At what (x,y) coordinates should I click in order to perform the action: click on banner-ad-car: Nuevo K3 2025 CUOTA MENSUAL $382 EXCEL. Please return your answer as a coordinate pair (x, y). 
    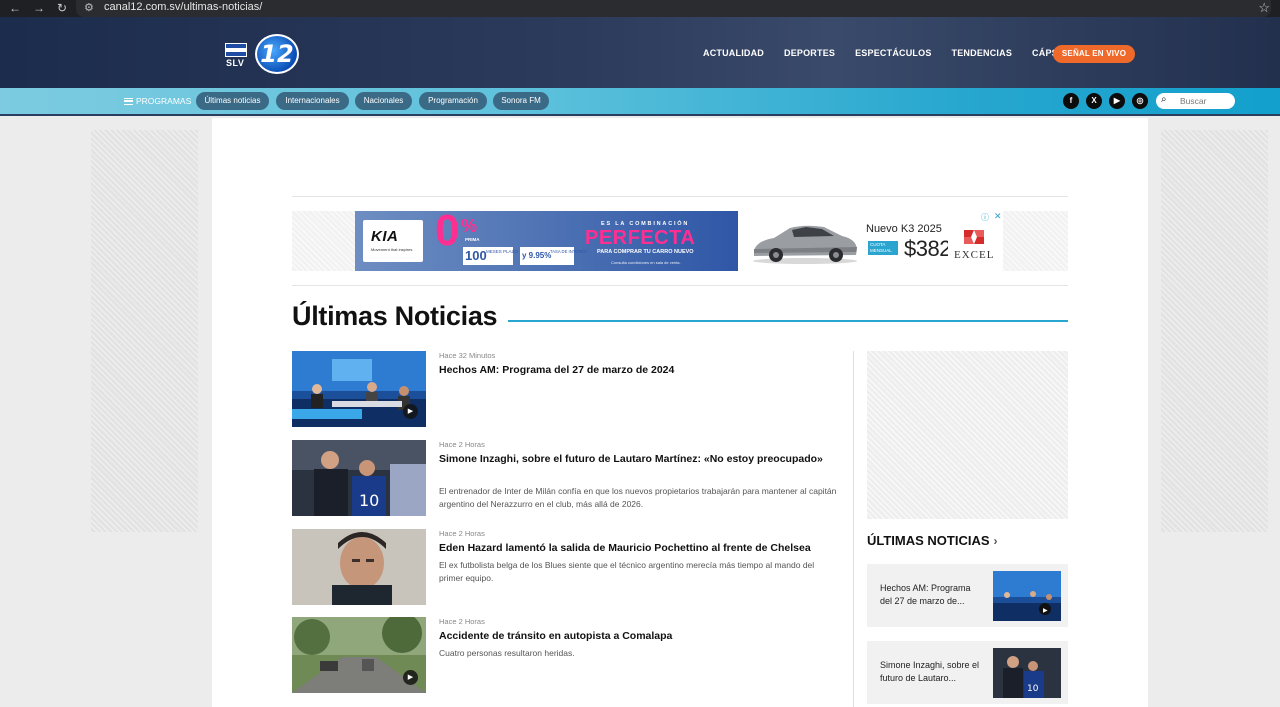
    Looking at the image, I should click on (870, 241).